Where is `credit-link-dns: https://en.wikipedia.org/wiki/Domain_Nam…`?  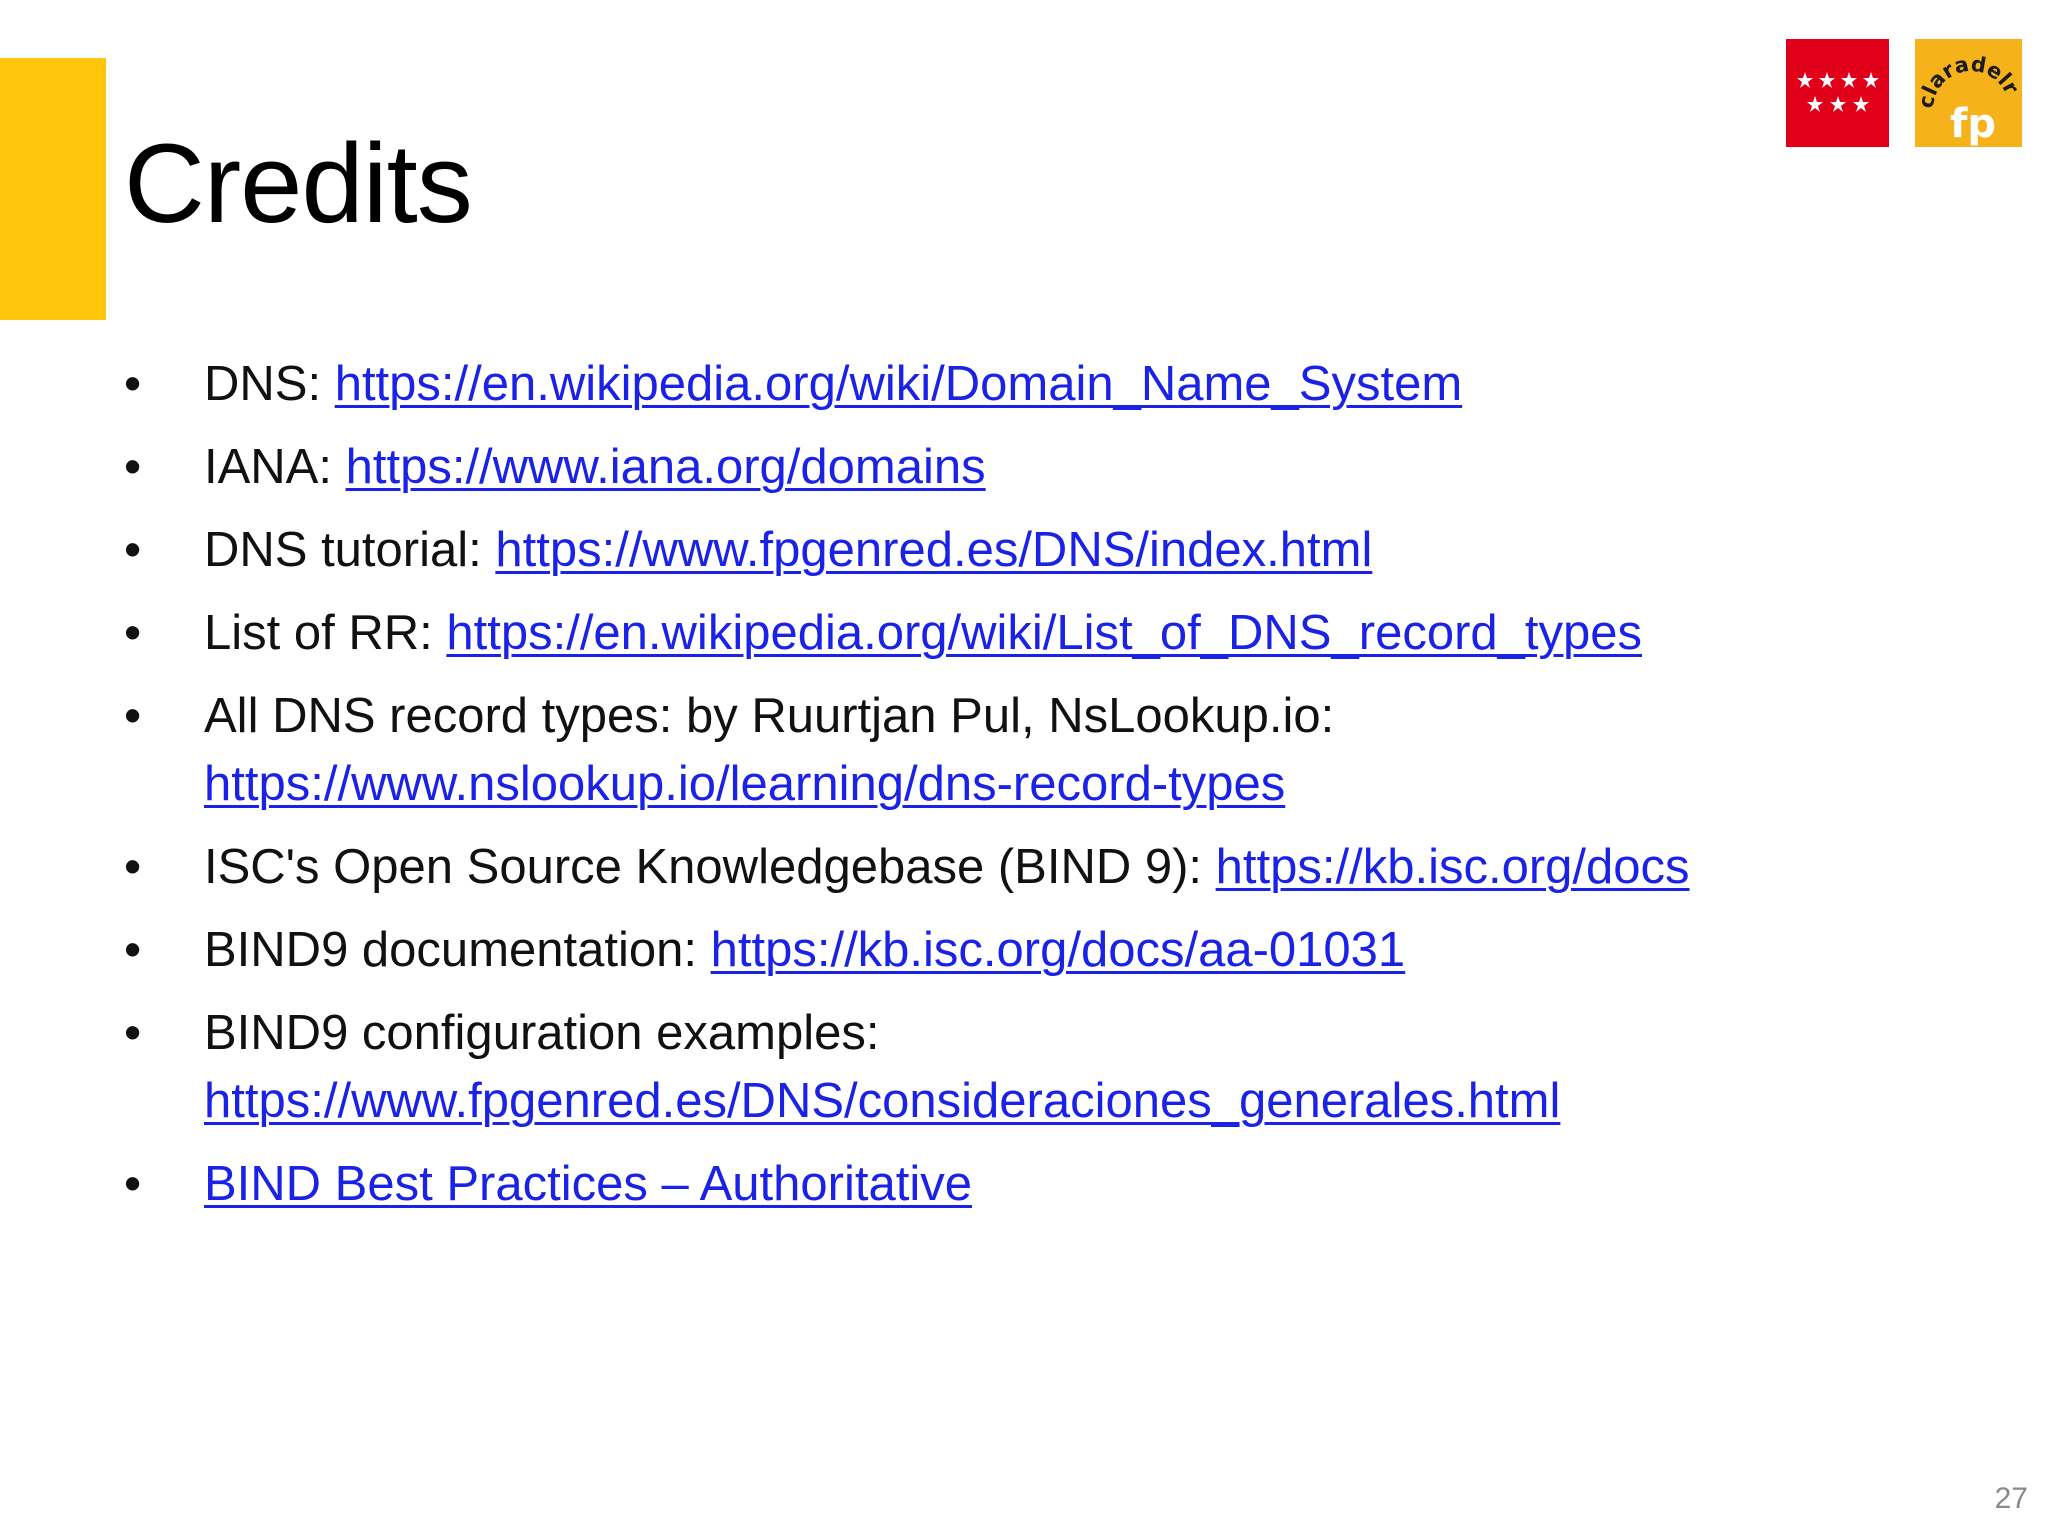 credit-link-dns: https://en.wikipedia.org/wiki/Domain_Nam… is located at coordinates (898, 384).